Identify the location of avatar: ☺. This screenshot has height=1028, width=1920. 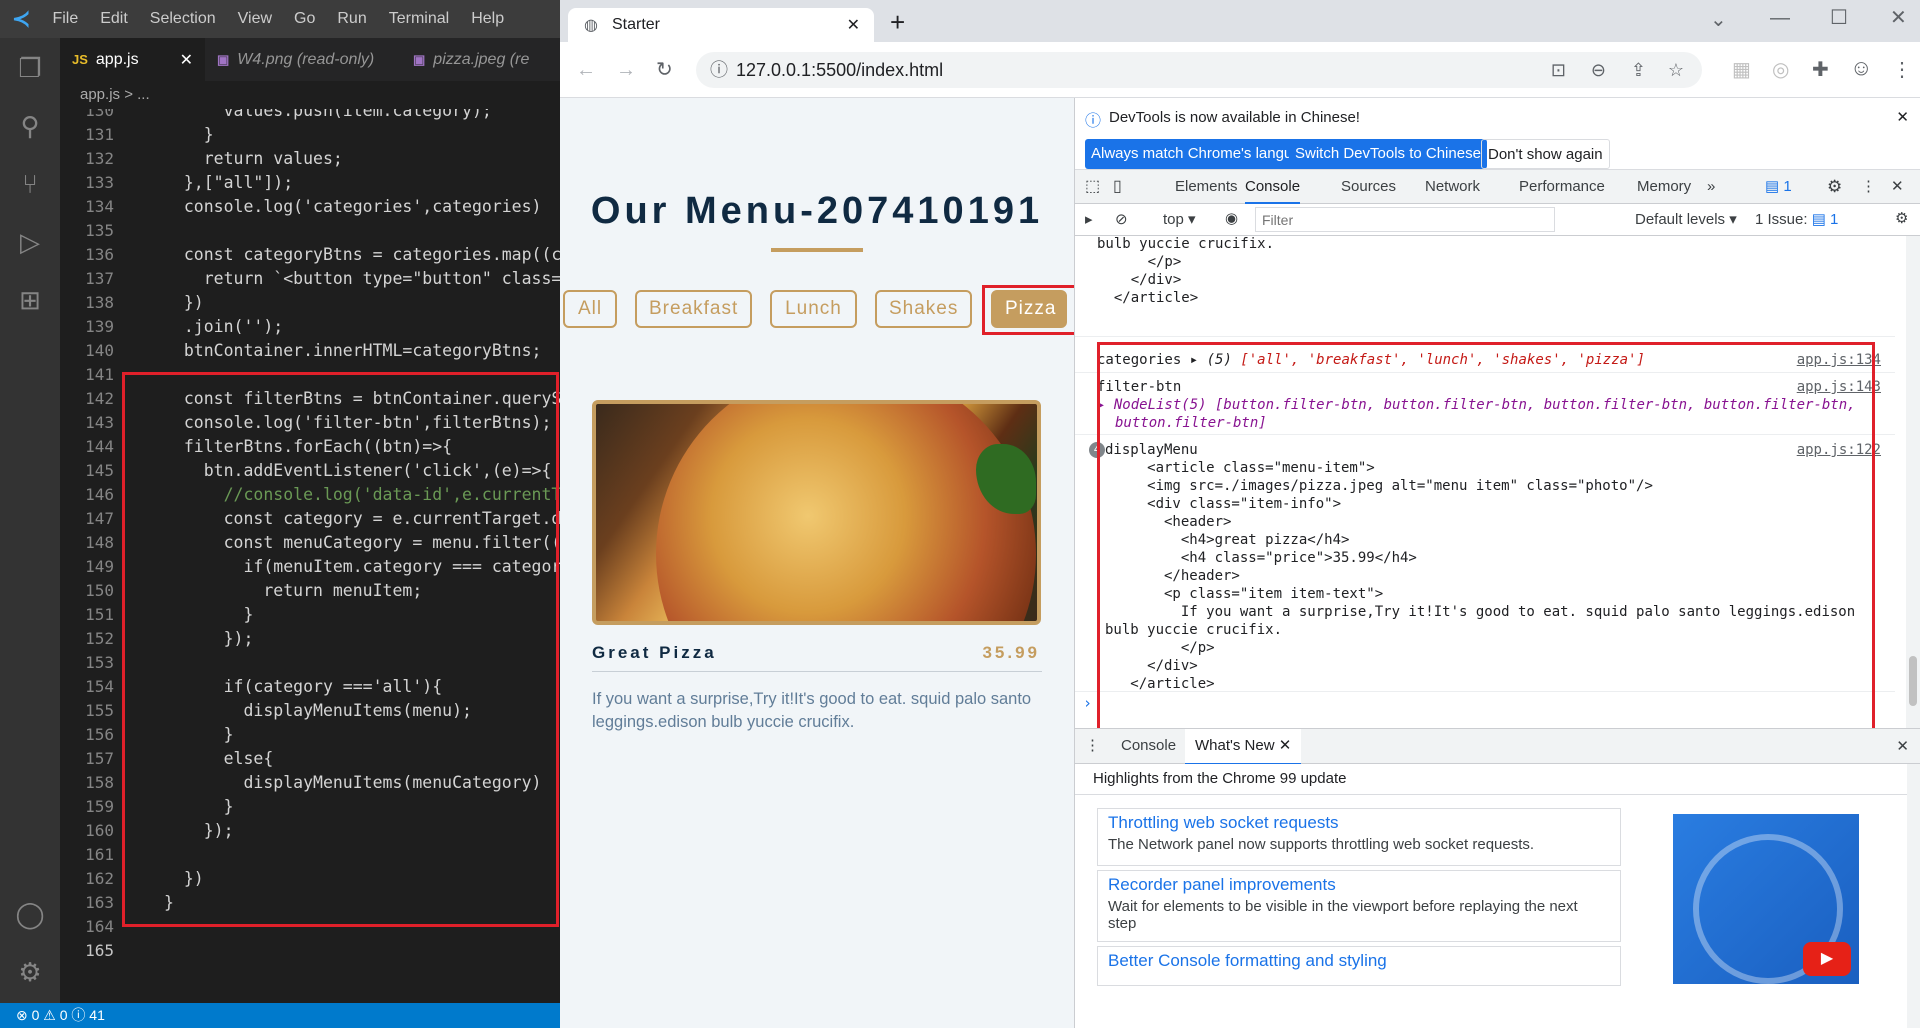
(1861, 68).